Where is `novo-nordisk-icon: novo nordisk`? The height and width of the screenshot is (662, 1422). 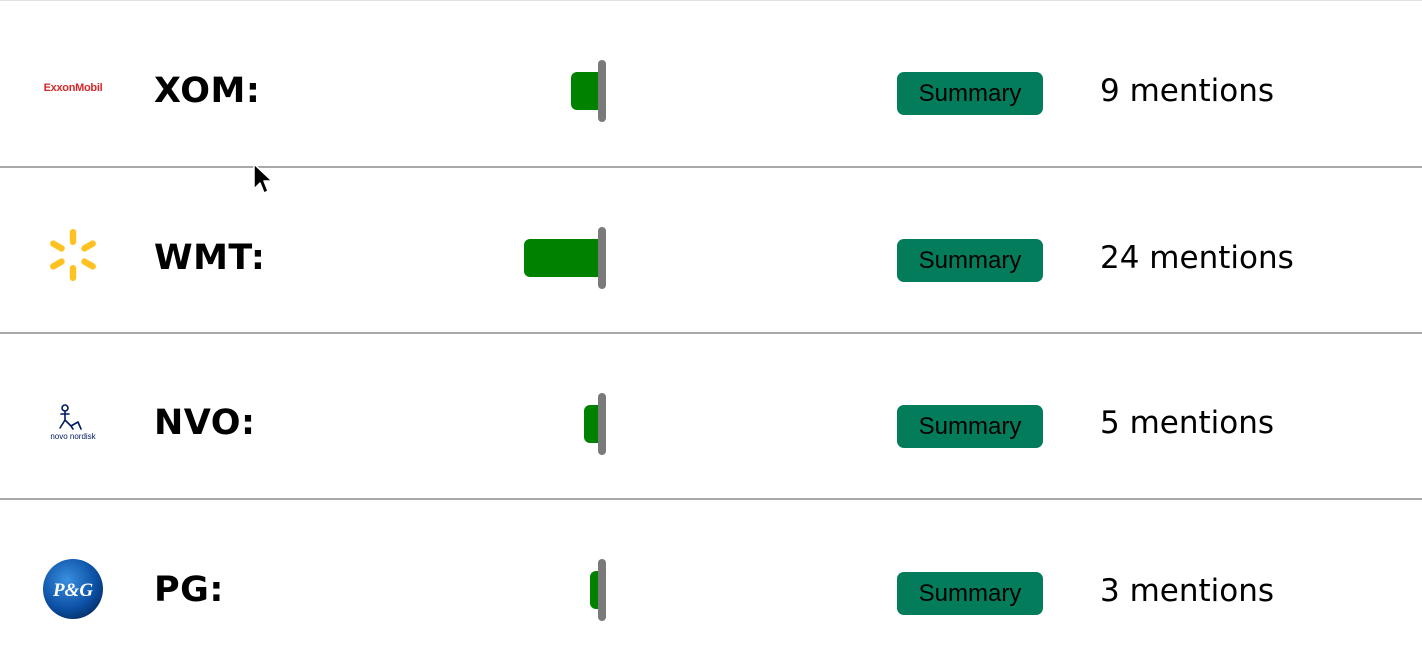 novo-nordisk-icon: novo nordisk is located at coordinates (73, 422).